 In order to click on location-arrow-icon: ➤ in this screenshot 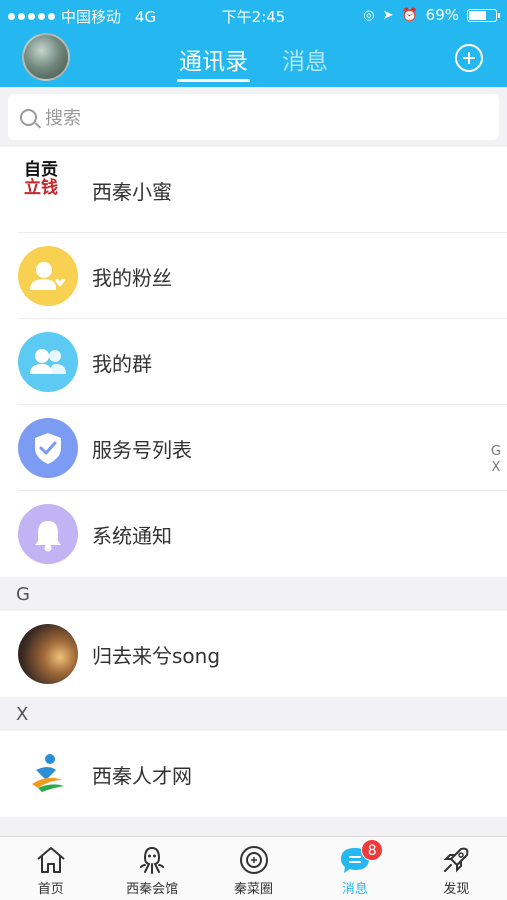, I will do `click(388, 15)`.